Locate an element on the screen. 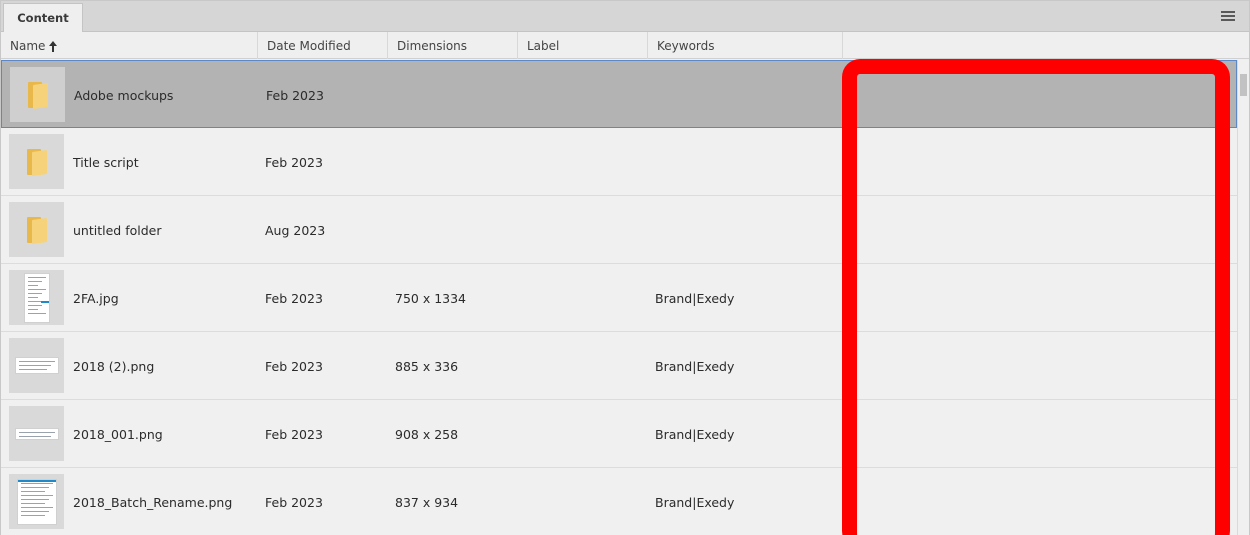 Image resolution: width=1250 pixels, height=535 pixels. dimensions: 885 x 336 is located at coordinates (427, 366).